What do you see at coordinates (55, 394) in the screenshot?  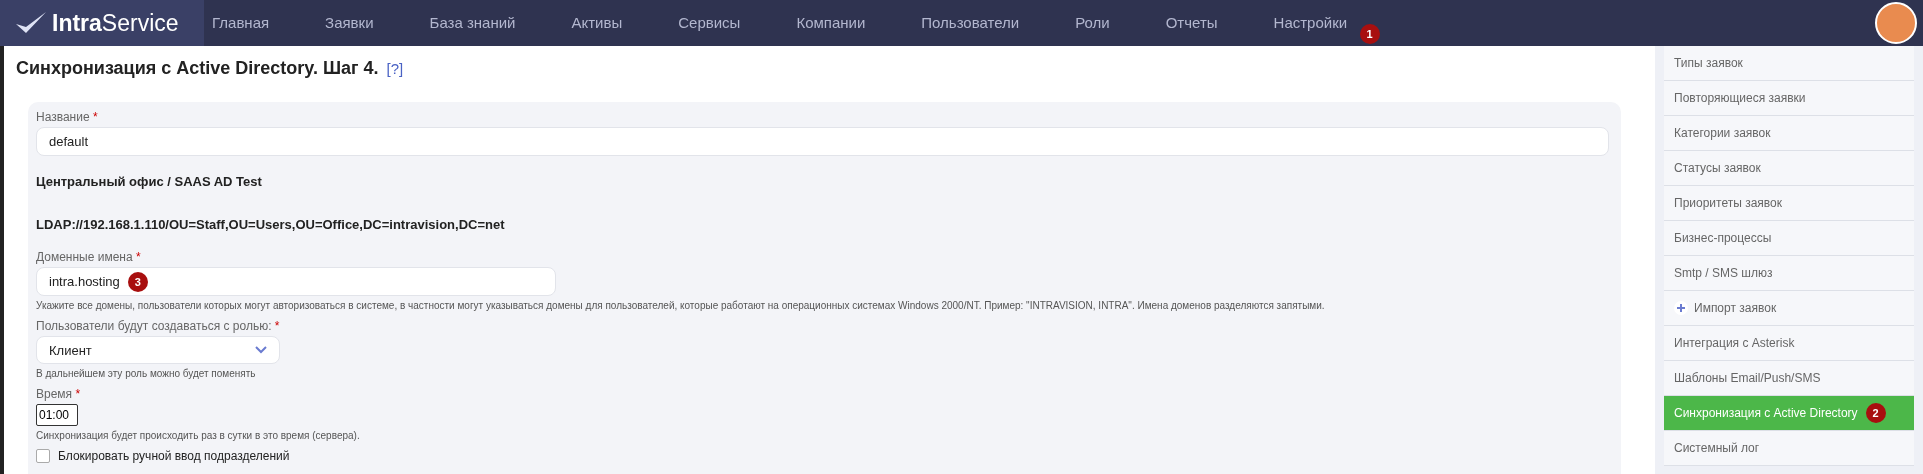 I see `field-label: Время` at bounding box center [55, 394].